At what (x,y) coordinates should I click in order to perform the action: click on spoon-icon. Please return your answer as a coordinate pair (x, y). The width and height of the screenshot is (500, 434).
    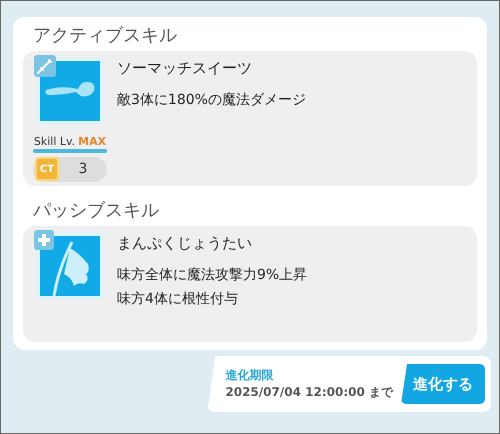
    Looking at the image, I should click on (70, 91).